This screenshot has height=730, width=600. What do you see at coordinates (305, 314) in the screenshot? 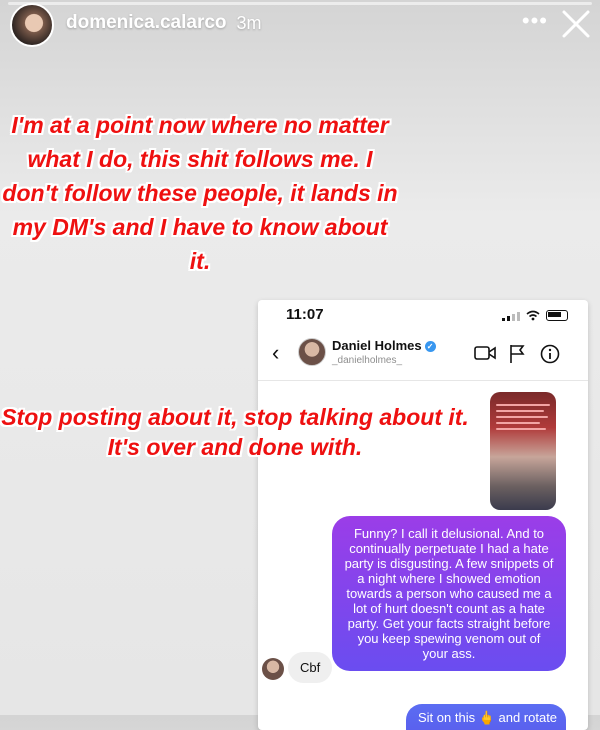
I see `status-time: 11:07` at bounding box center [305, 314].